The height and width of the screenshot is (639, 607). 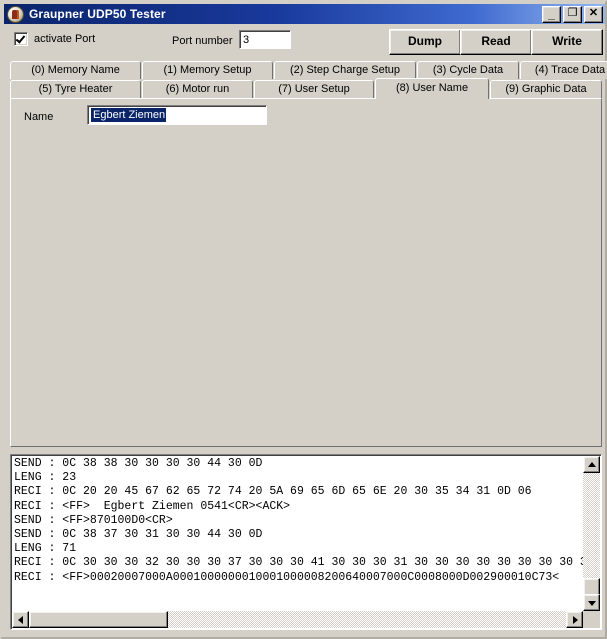 What do you see at coordinates (98, 619) in the screenshot?
I see `horizontal-scroll-thumb` at bounding box center [98, 619].